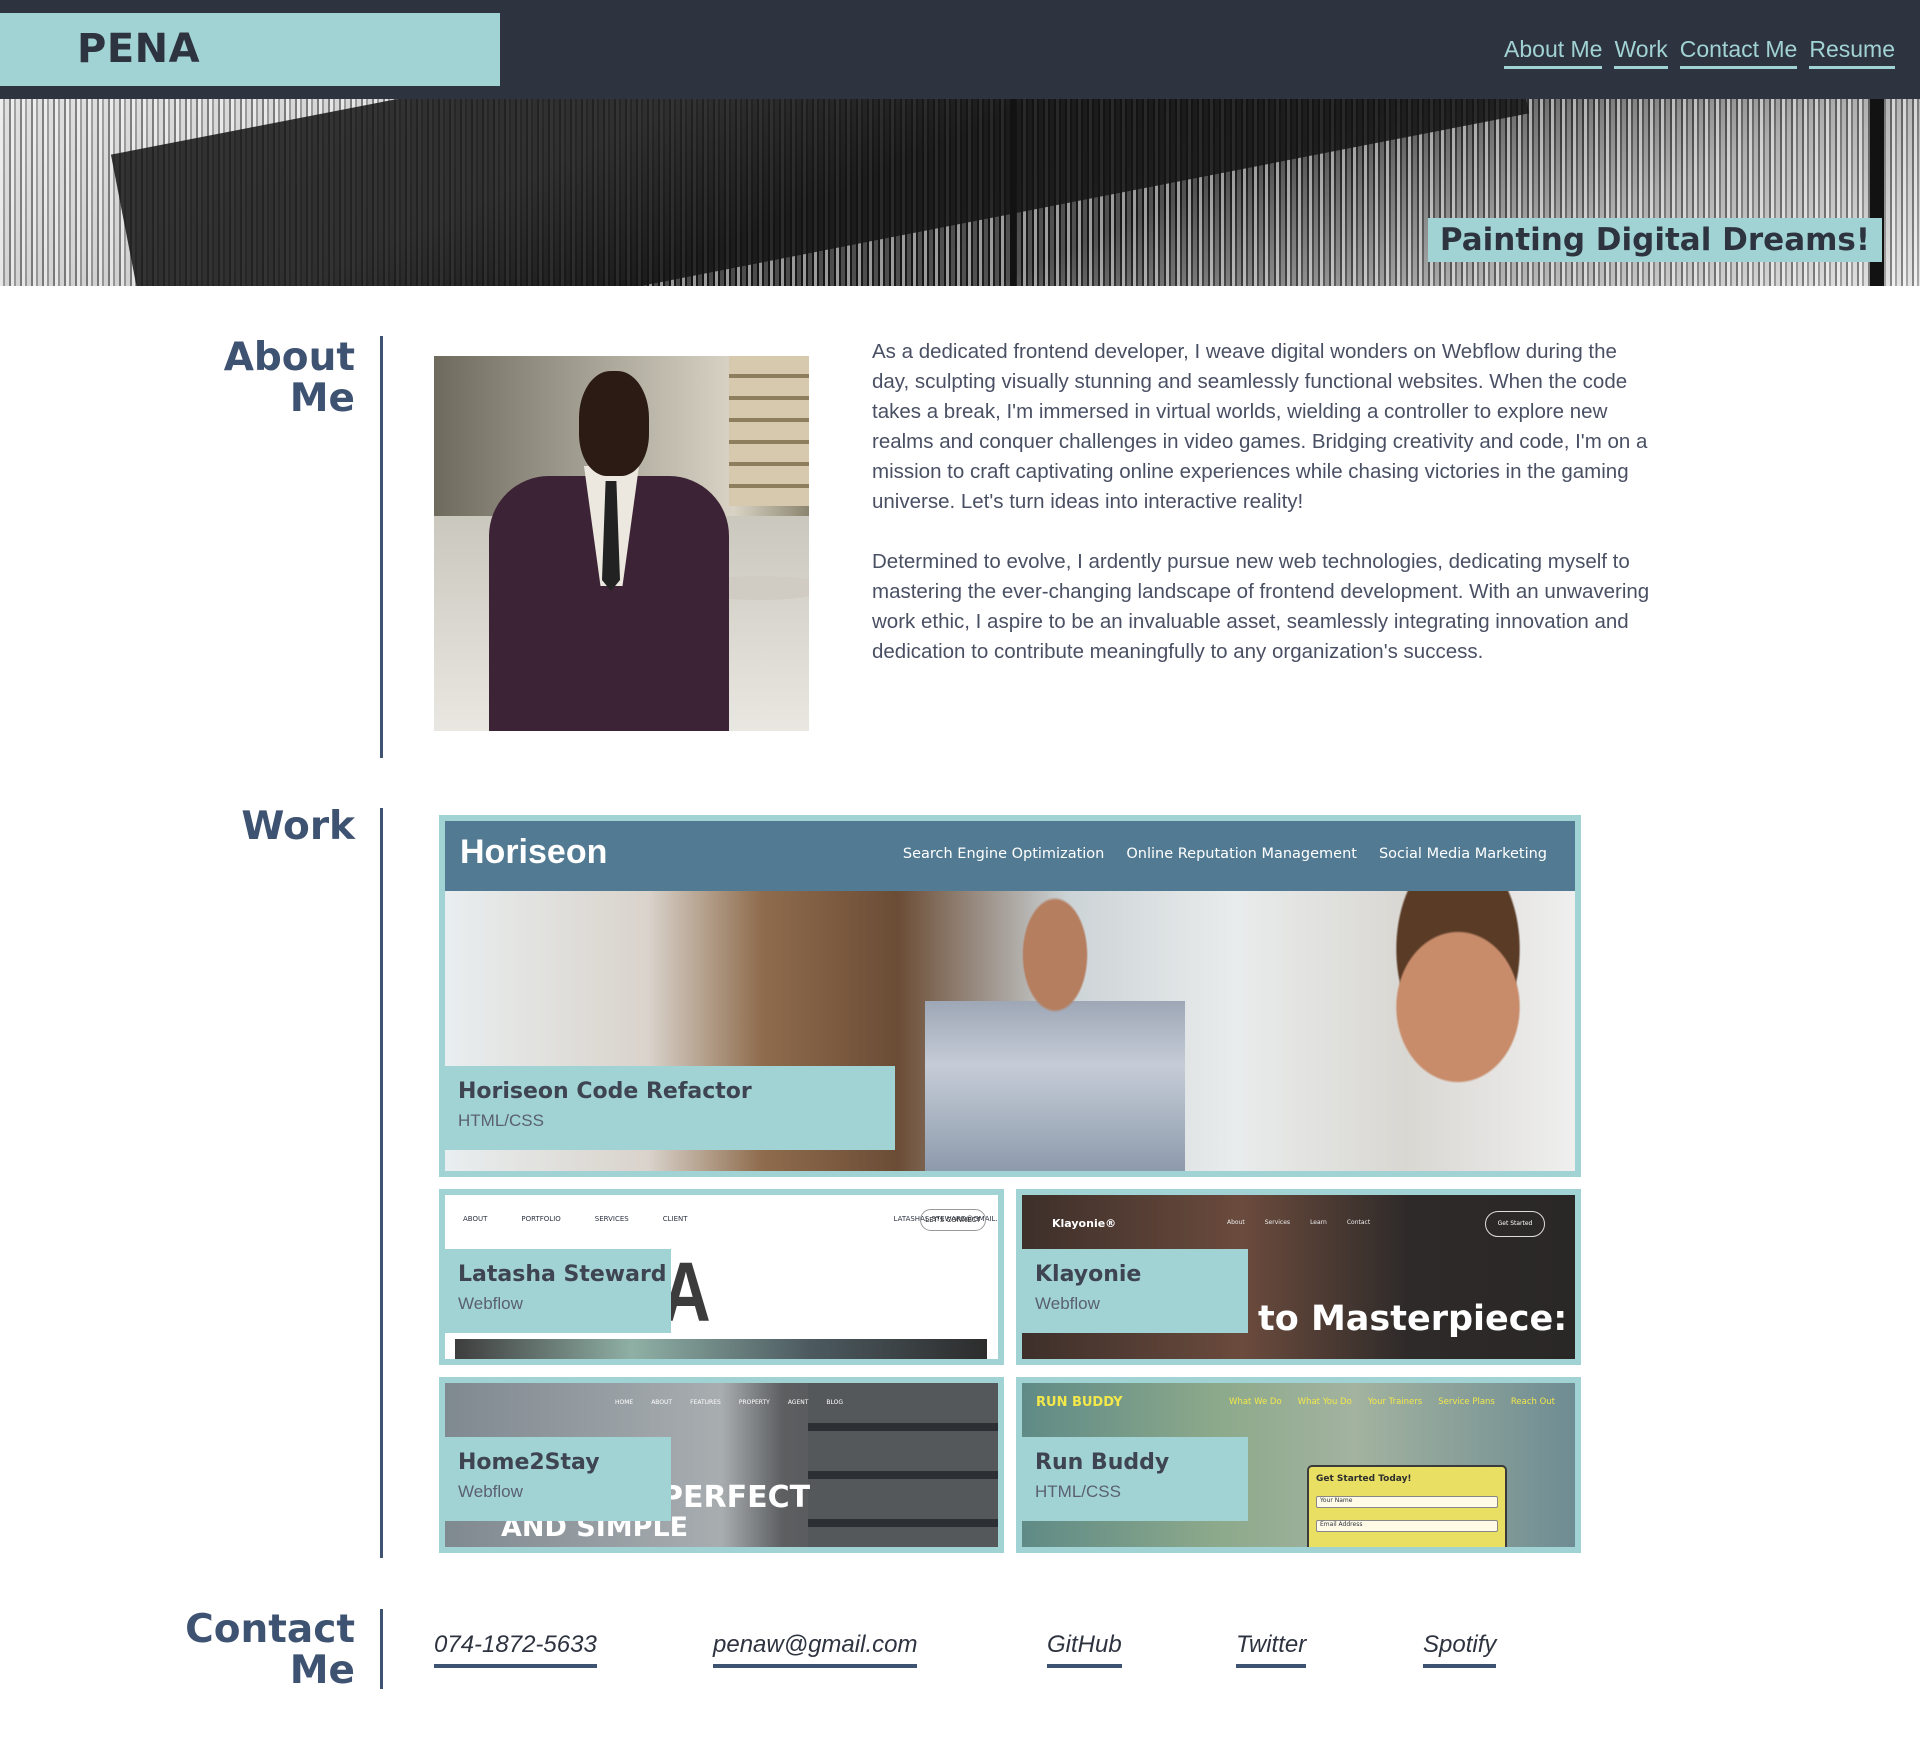  What do you see at coordinates (1364, 1479) in the screenshot?
I see `preview-form-title: Get Started Today!` at bounding box center [1364, 1479].